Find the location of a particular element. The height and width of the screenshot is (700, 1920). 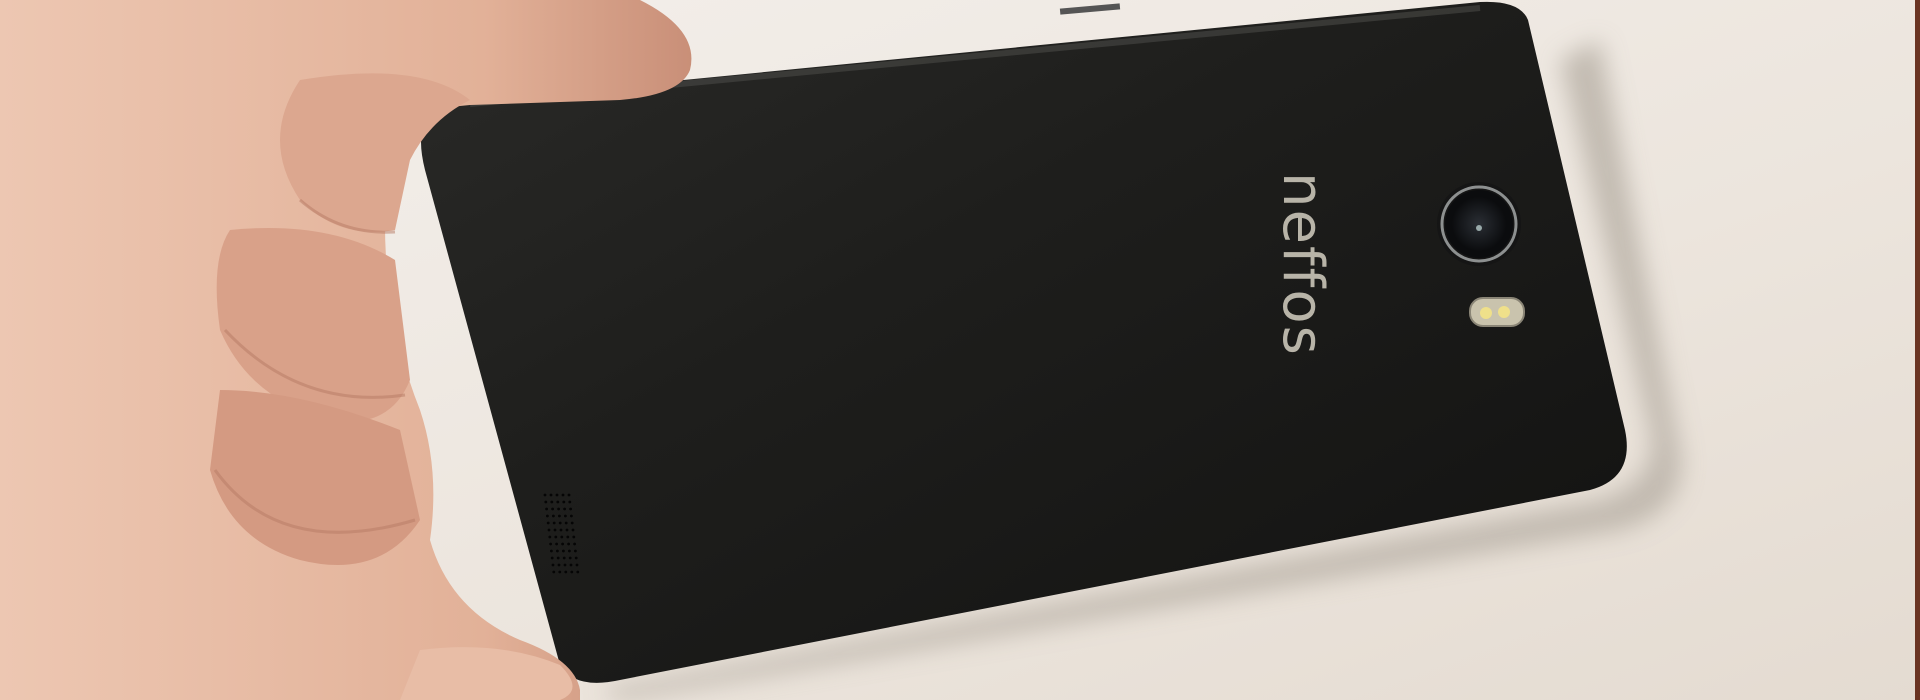

camera-module is located at coordinates (1479, 224).